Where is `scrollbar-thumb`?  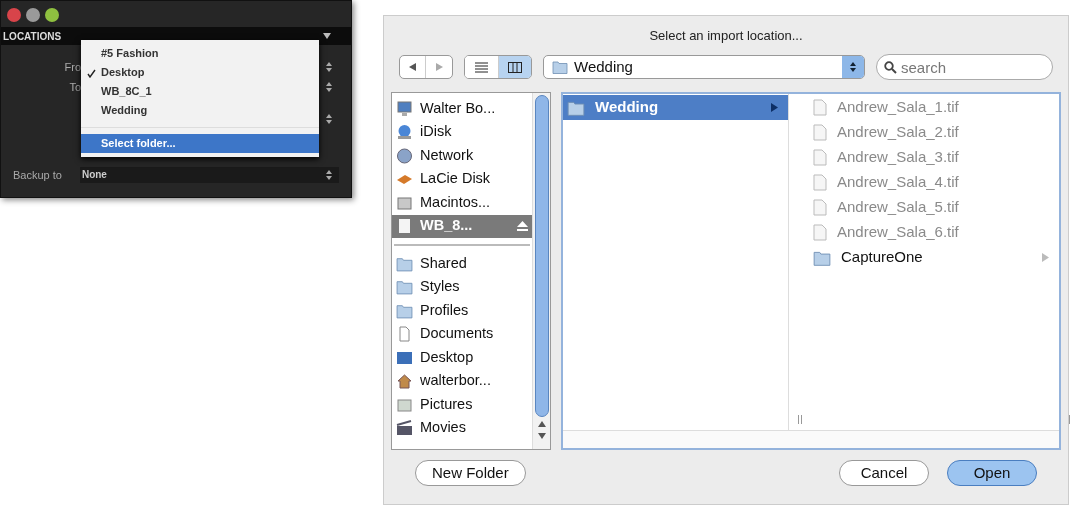
scrollbar-thumb is located at coordinates (541, 256).